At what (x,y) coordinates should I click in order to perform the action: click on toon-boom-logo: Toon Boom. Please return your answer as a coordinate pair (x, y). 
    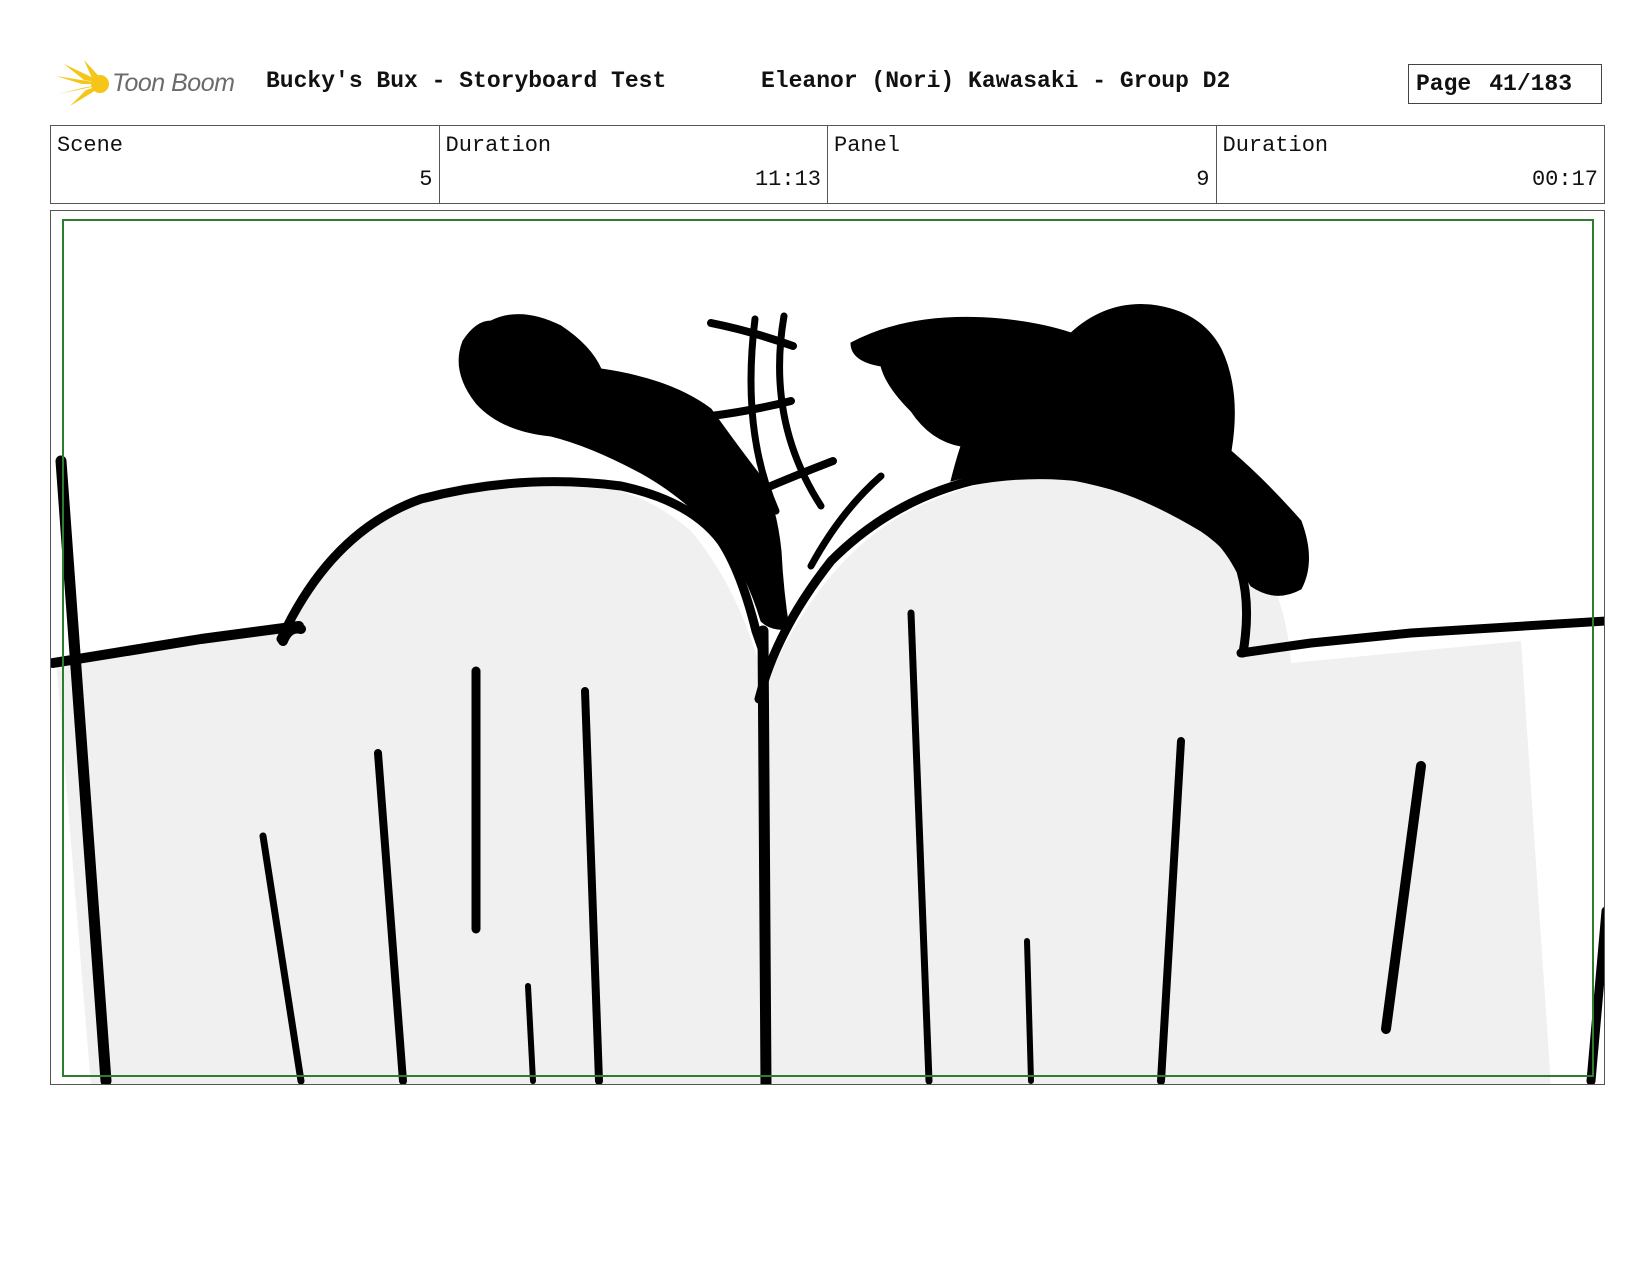
    Looking at the image, I should click on (152, 84).